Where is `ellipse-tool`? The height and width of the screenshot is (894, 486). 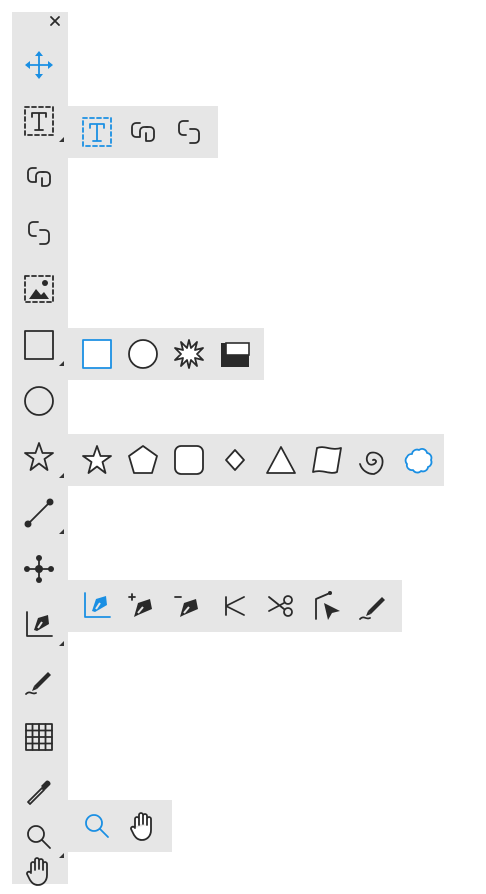
ellipse-tool is located at coordinates (39, 401).